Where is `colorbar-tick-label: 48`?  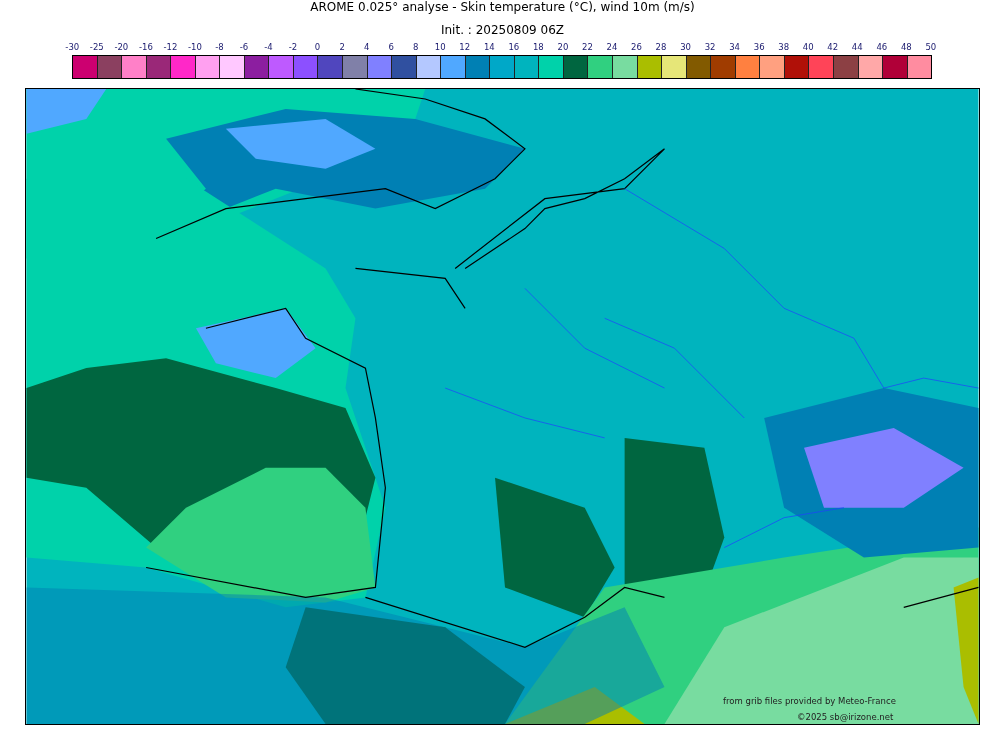 colorbar-tick-label: 48 is located at coordinates (906, 47).